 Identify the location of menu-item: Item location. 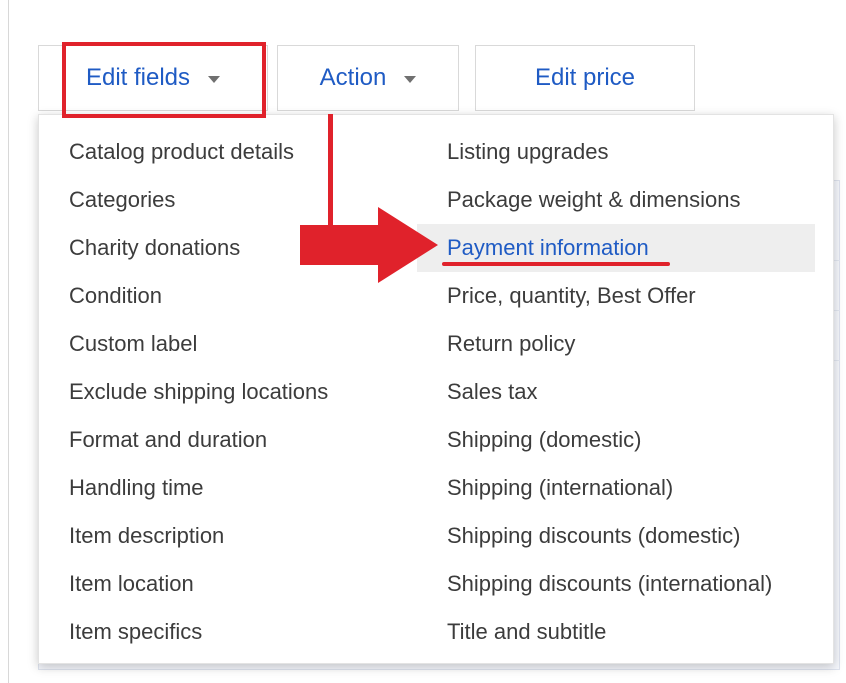
(229, 584).